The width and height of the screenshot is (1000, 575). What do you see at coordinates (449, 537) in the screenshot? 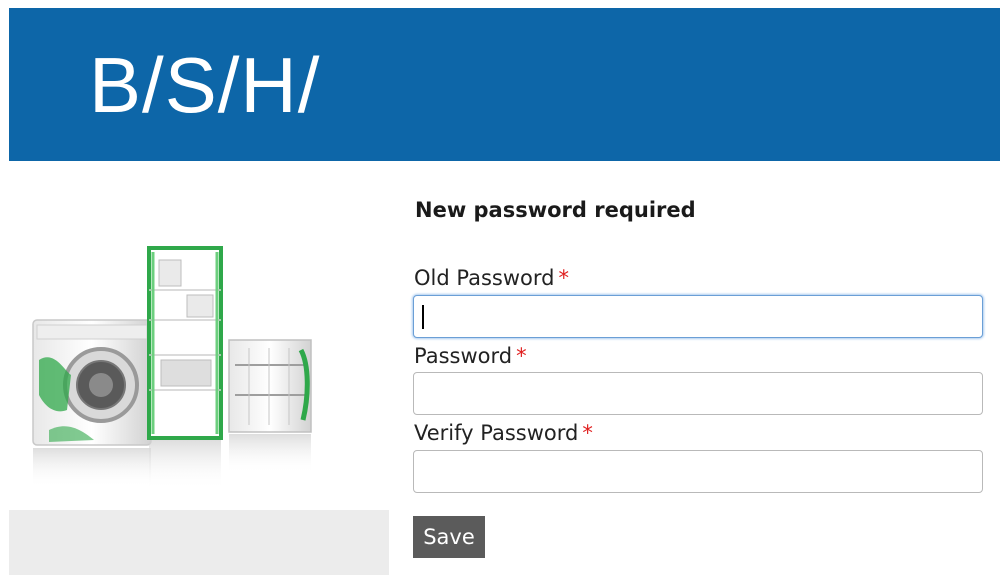
I see `save-button: Save` at bounding box center [449, 537].